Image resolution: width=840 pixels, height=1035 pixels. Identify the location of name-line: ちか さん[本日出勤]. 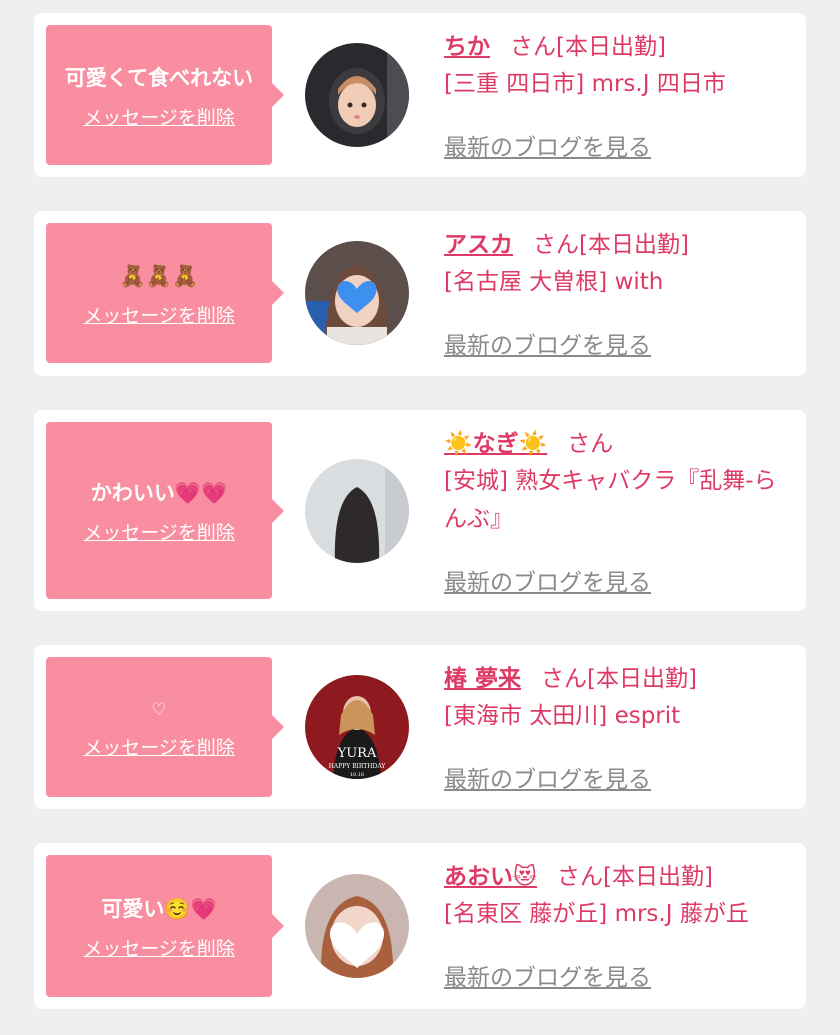
(620, 47).